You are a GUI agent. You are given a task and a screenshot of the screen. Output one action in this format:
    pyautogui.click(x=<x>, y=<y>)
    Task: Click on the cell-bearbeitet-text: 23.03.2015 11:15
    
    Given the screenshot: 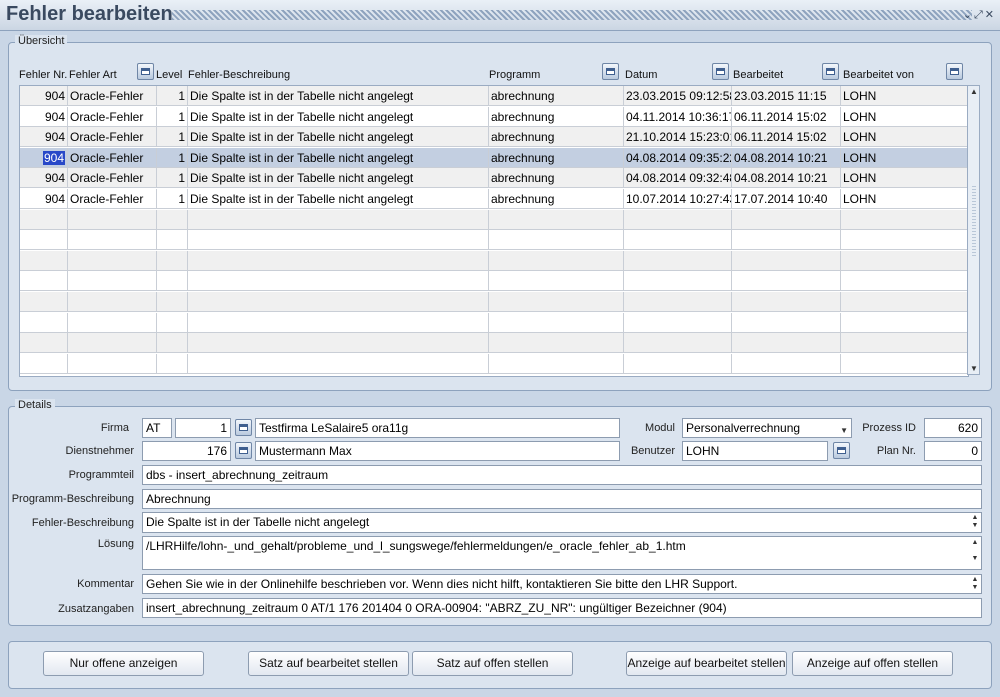 What is the action you would take?
    pyautogui.click(x=780, y=96)
    